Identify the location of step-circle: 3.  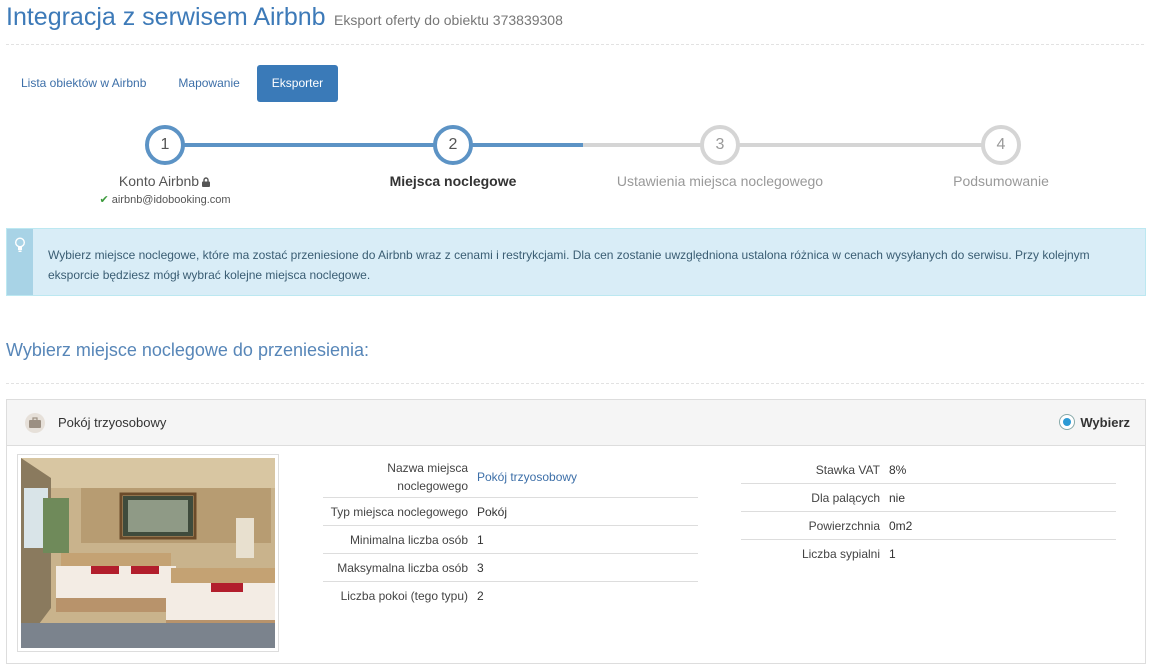
(720, 145).